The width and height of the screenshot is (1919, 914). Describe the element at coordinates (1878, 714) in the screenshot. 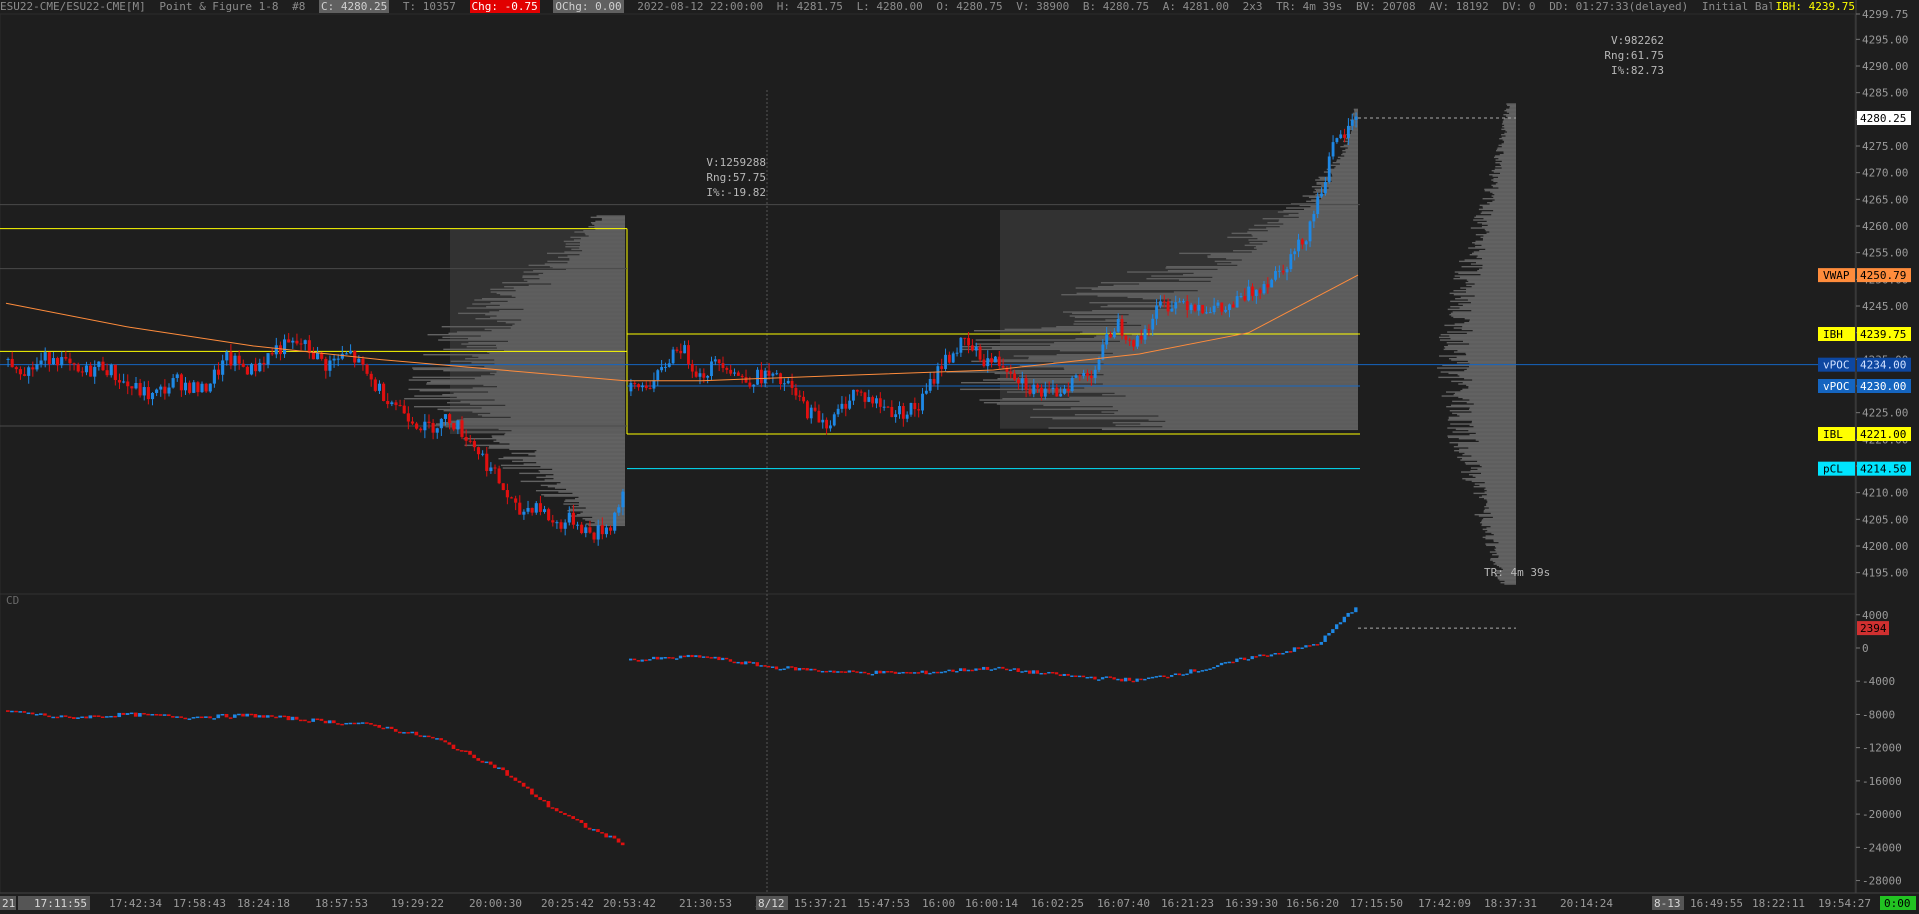

I see `cd-tick-label: -8000` at that location.